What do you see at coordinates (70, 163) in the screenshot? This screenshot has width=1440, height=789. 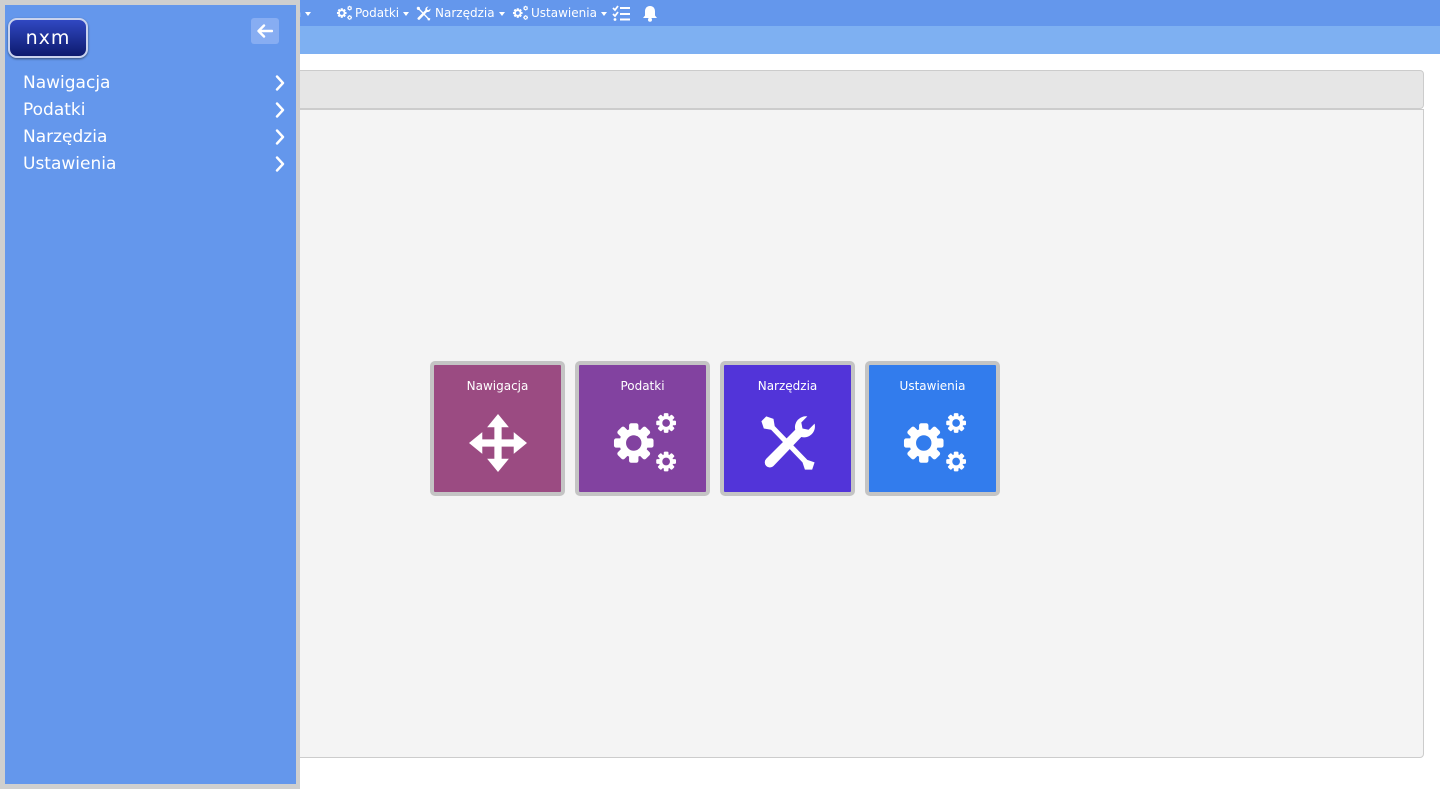 I see `sidebar-item-label: Ustawienia` at bounding box center [70, 163].